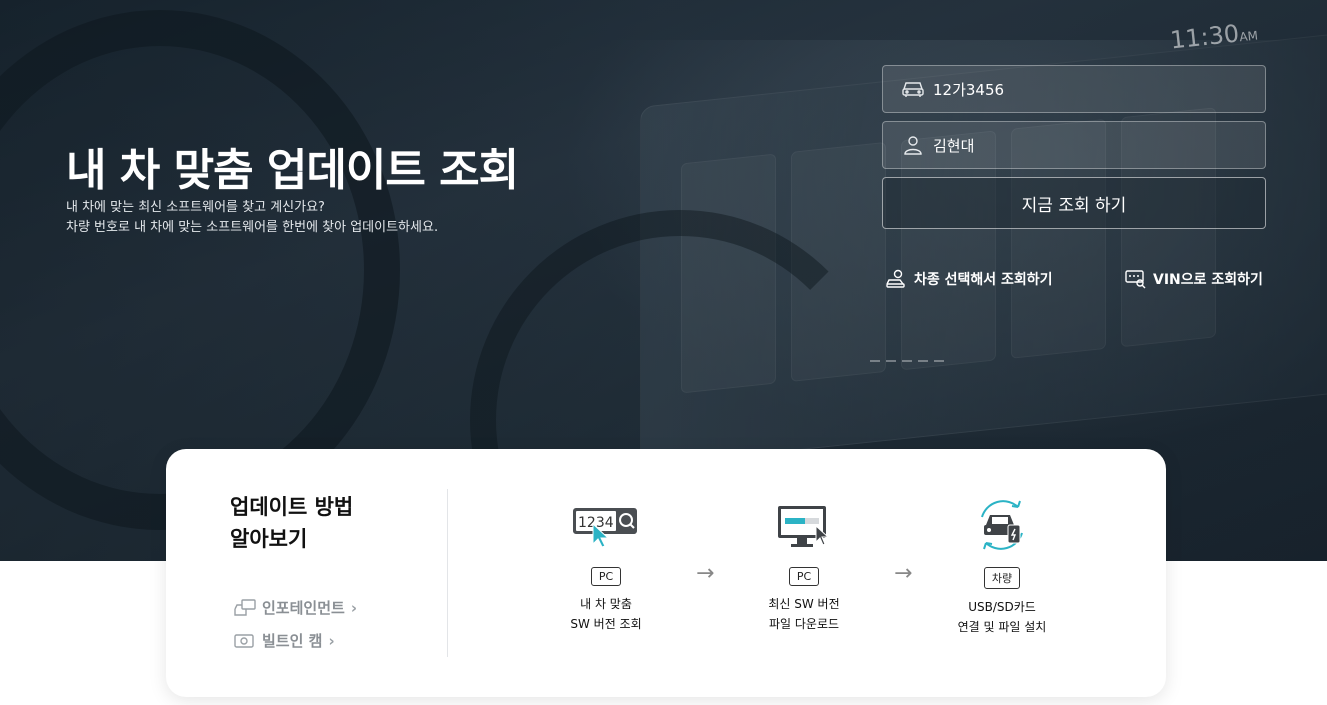  What do you see at coordinates (284, 640) in the screenshot?
I see `builtin-cam-link: 빌트인 캠 ›` at bounding box center [284, 640].